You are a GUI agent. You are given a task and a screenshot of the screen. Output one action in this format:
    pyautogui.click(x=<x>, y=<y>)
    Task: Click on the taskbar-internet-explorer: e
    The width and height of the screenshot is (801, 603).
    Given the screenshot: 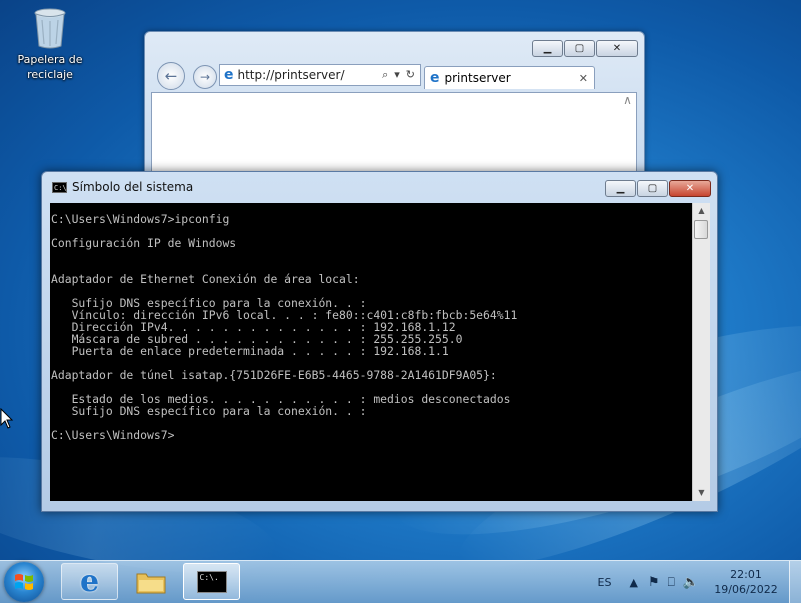 What is the action you would take?
    pyautogui.click(x=89, y=581)
    